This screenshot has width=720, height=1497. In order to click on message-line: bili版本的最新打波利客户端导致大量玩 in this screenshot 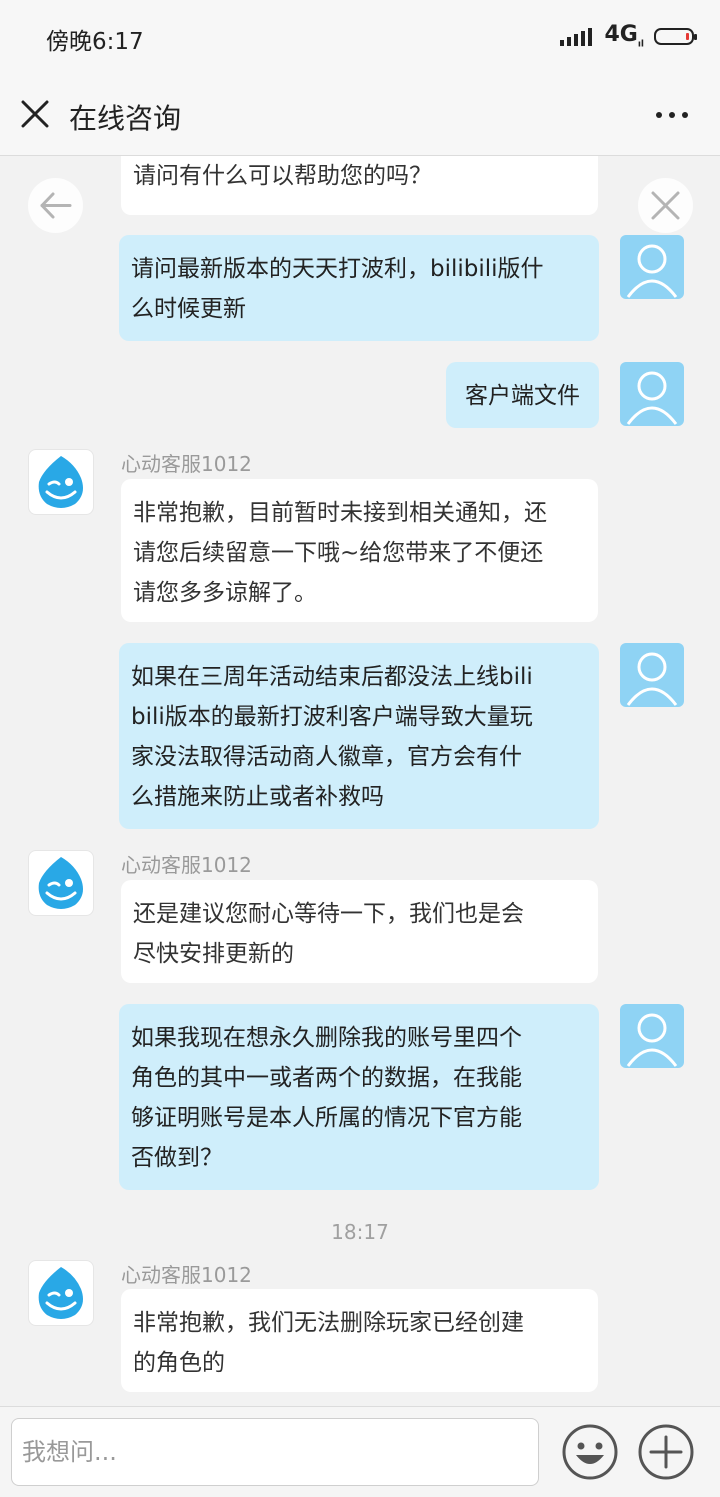, I will do `click(332, 717)`.